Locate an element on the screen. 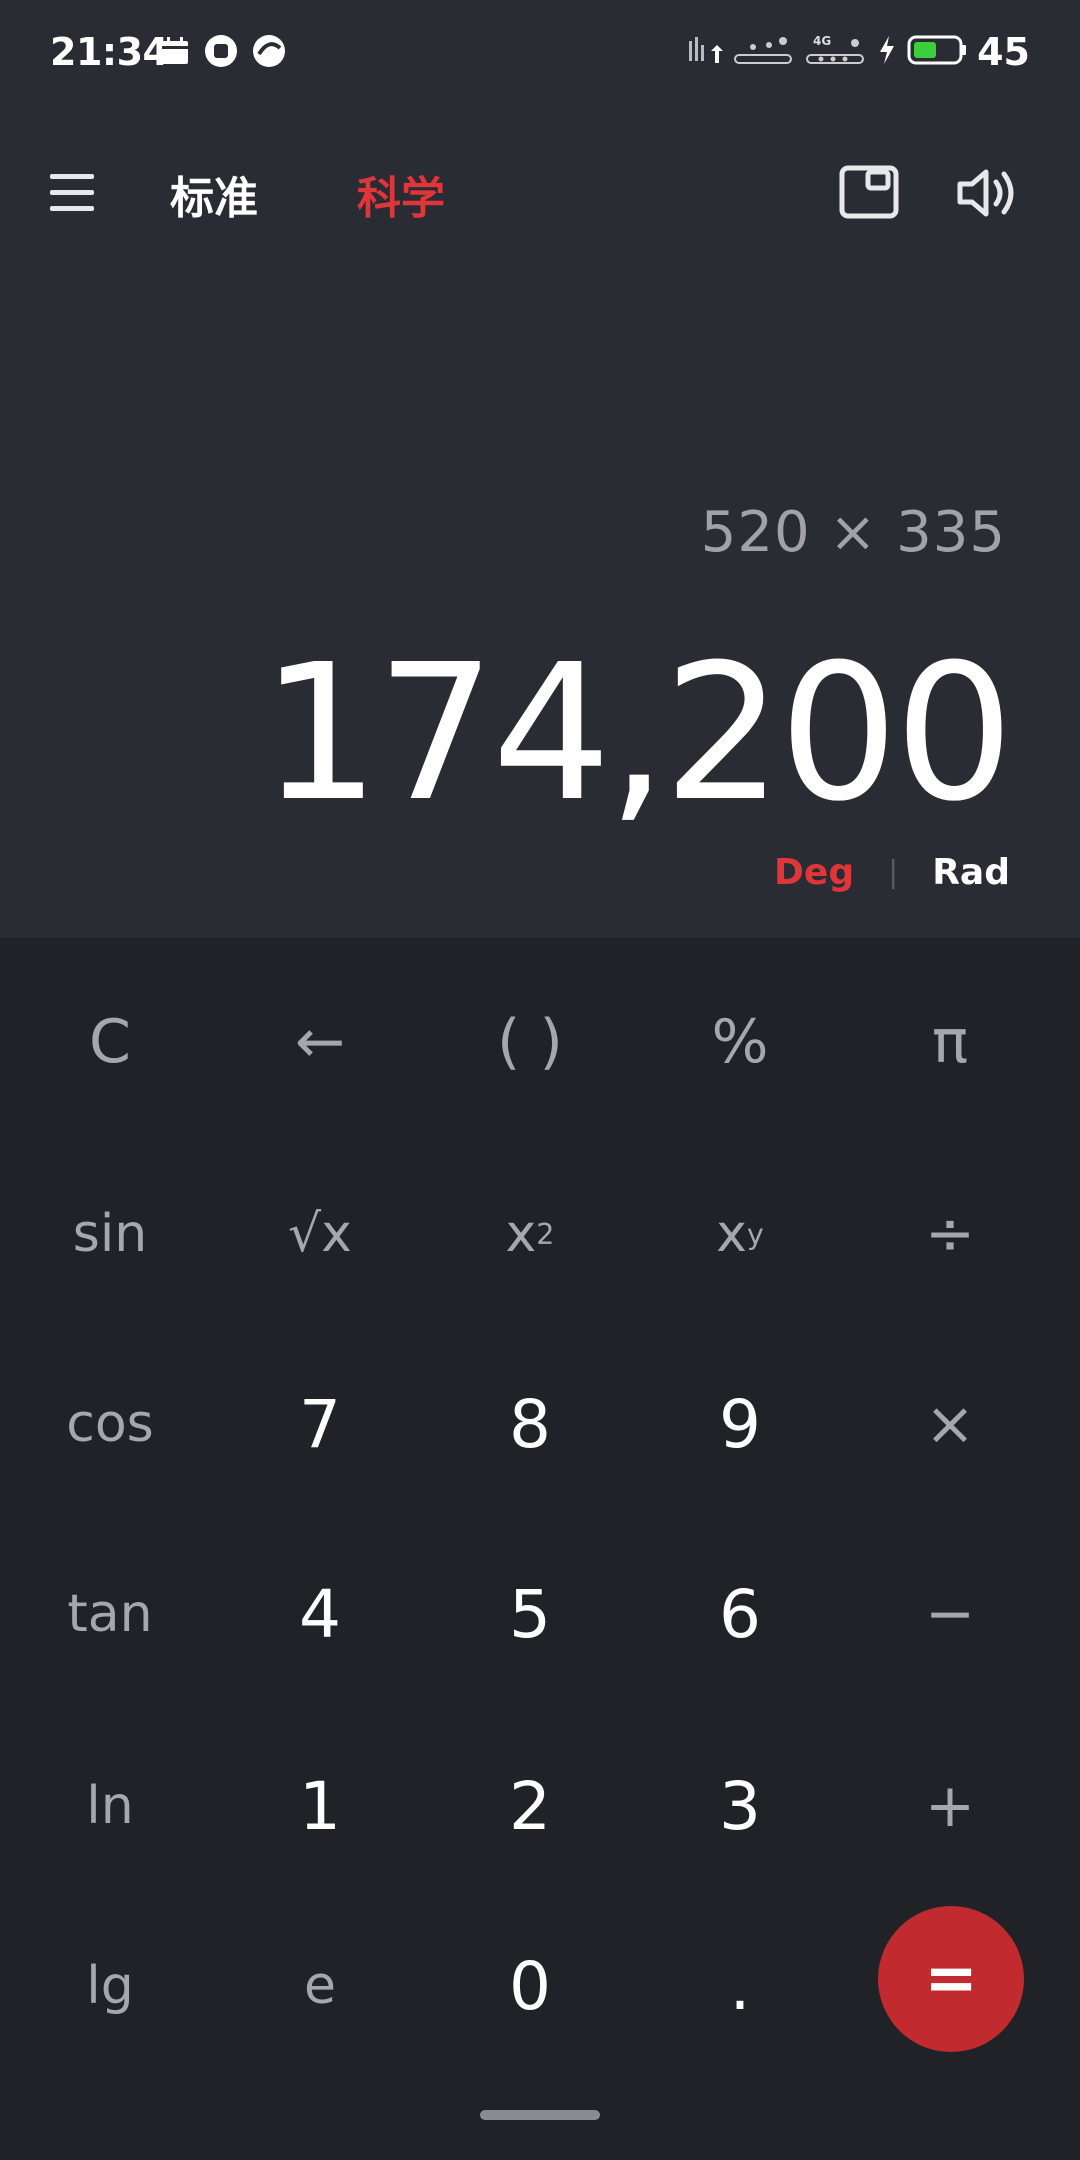  backspace-button: ← is located at coordinates (320, 1042).